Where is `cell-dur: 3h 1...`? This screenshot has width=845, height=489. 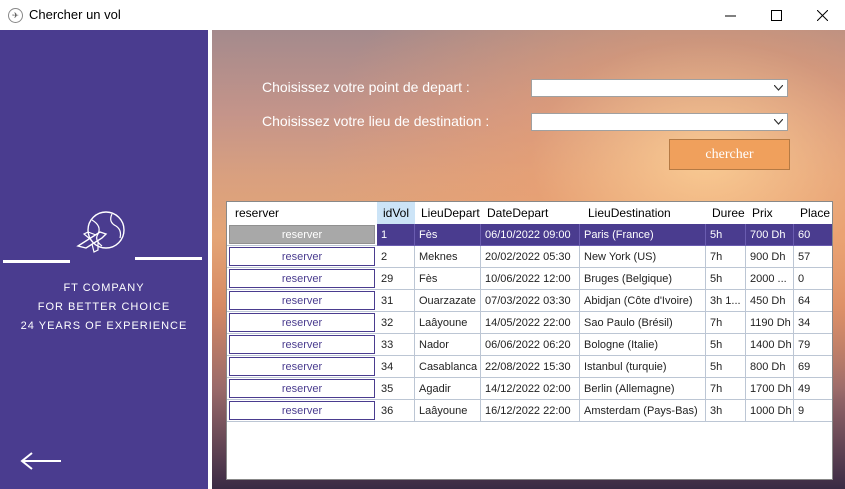
cell-dur: 3h 1... is located at coordinates (726, 301).